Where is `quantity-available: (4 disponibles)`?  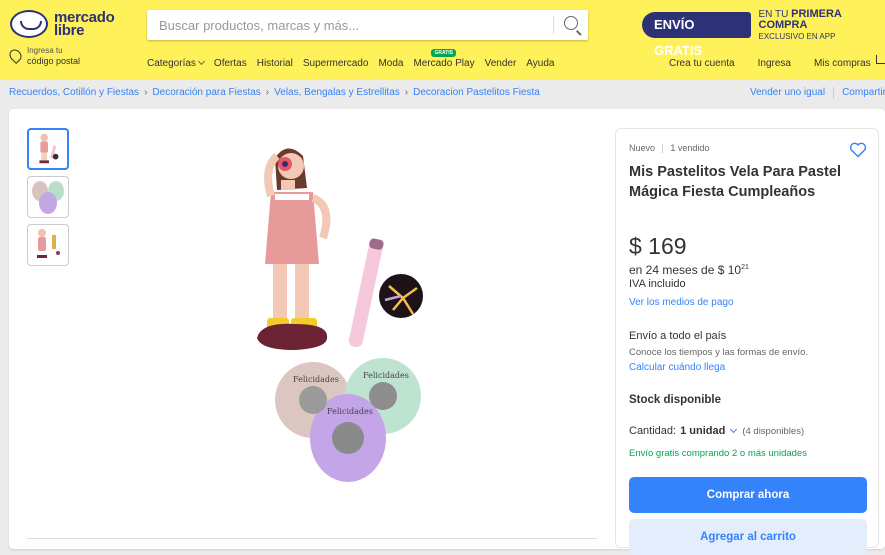
quantity-available: (4 disponibles) is located at coordinates (773, 431).